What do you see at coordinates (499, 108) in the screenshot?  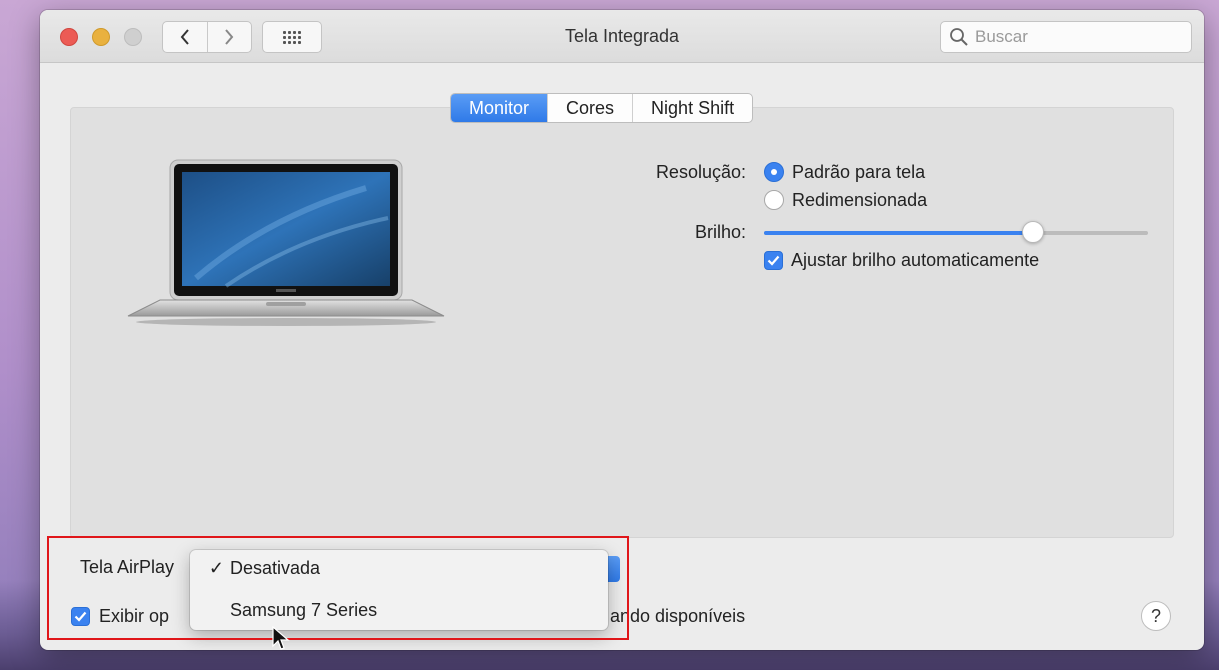 I see `tab-monitor: Monitor` at bounding box center [499, 108].